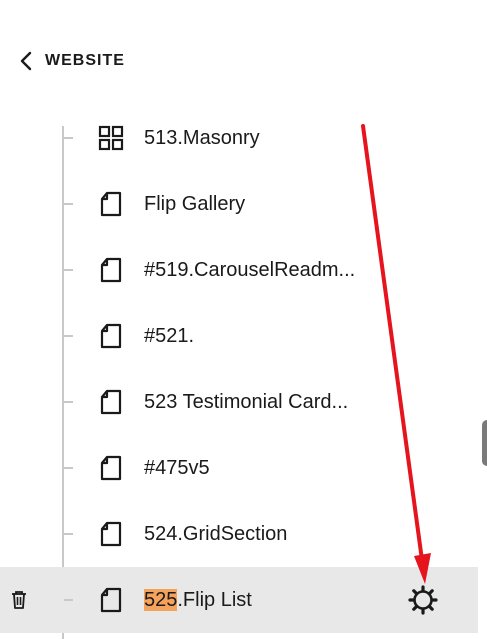 The width and height of the screenshot is (487, 639). What do you see at coordinates (195, 204) in the screenshot?
I see `page-title: Flip Gallery` at bounding box center [195, 204].